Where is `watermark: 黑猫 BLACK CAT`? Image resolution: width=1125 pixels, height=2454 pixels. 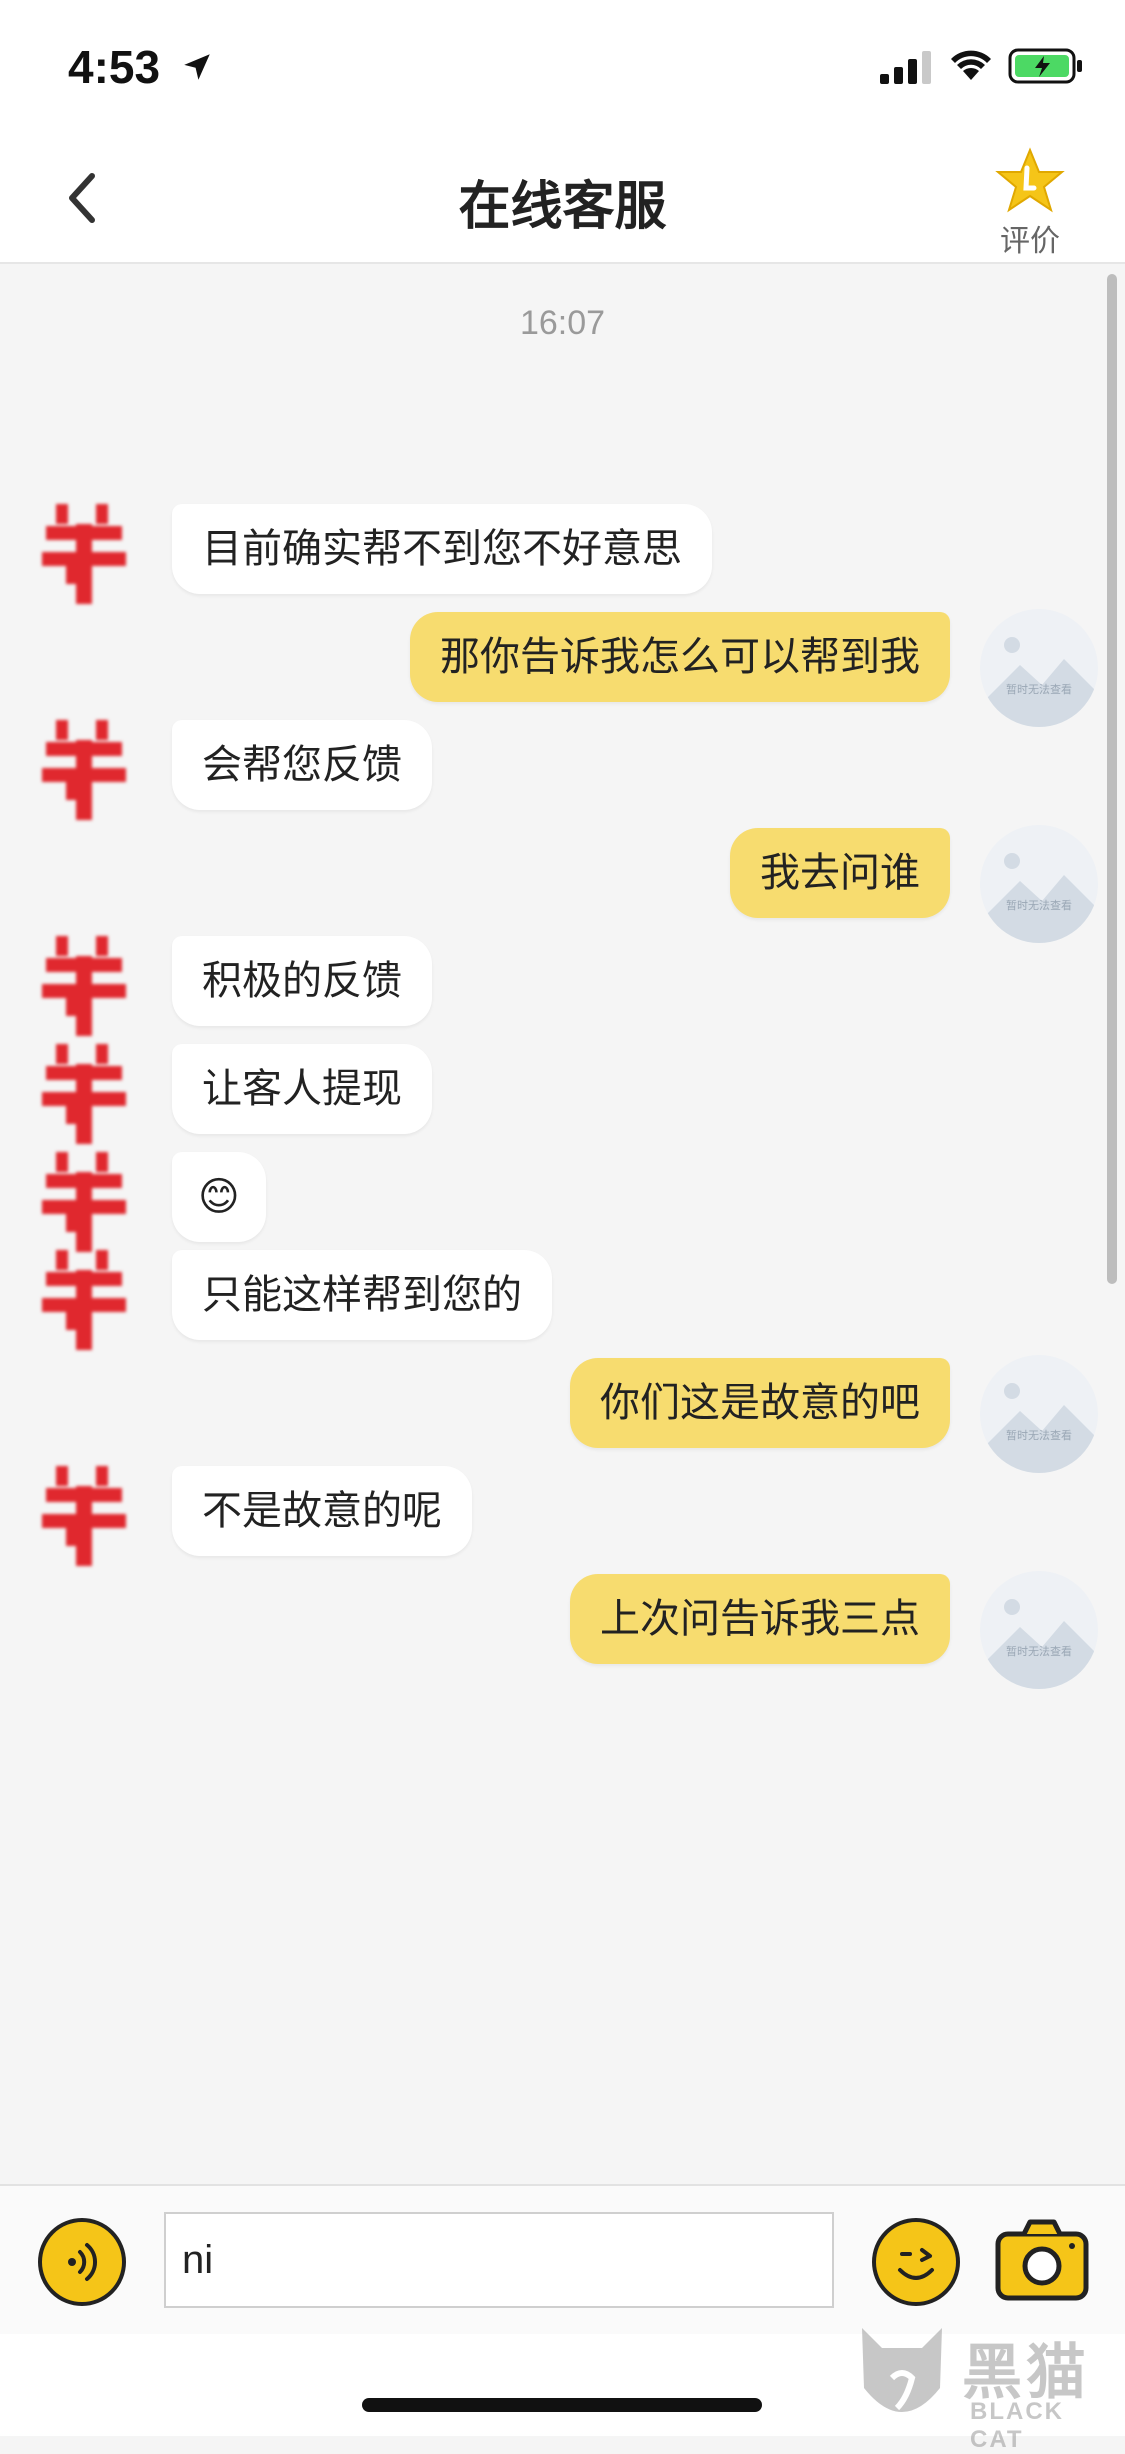
watermark: 黑猫 BLACK CAT is located at coordinates (987, 2385).